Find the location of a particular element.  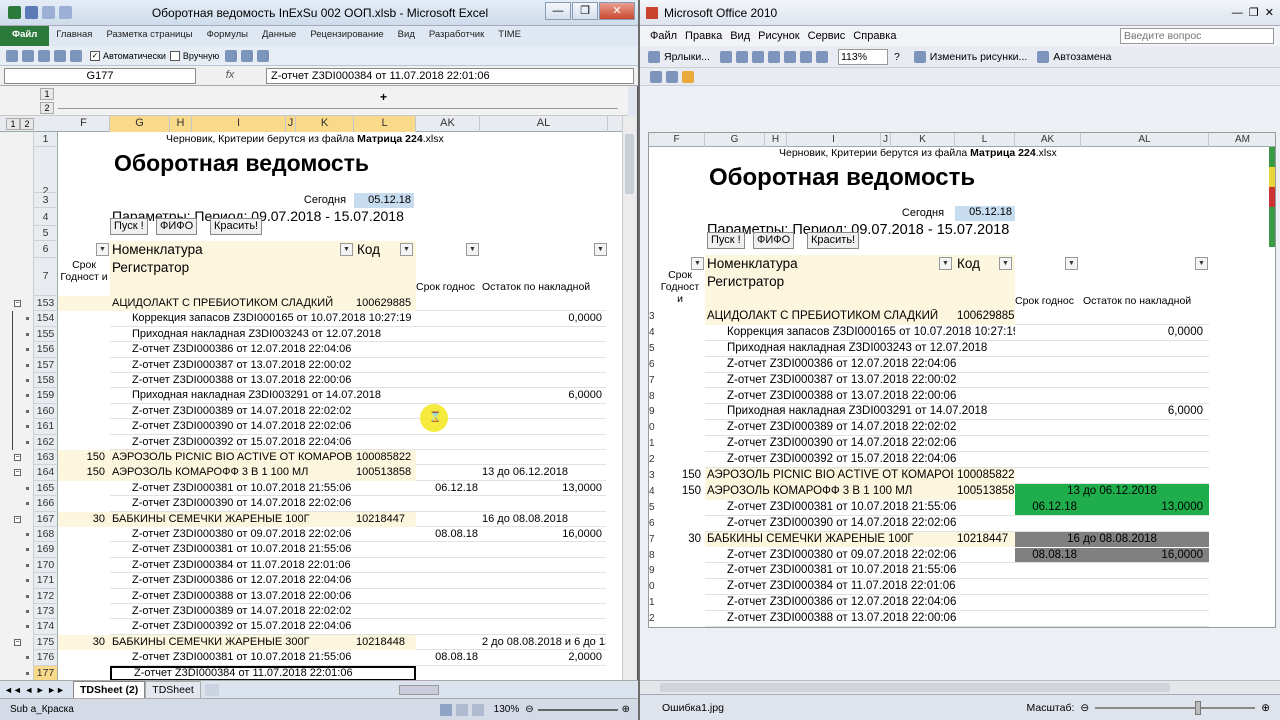

filmstrip-view-icon is located at coordinates (672, 76).